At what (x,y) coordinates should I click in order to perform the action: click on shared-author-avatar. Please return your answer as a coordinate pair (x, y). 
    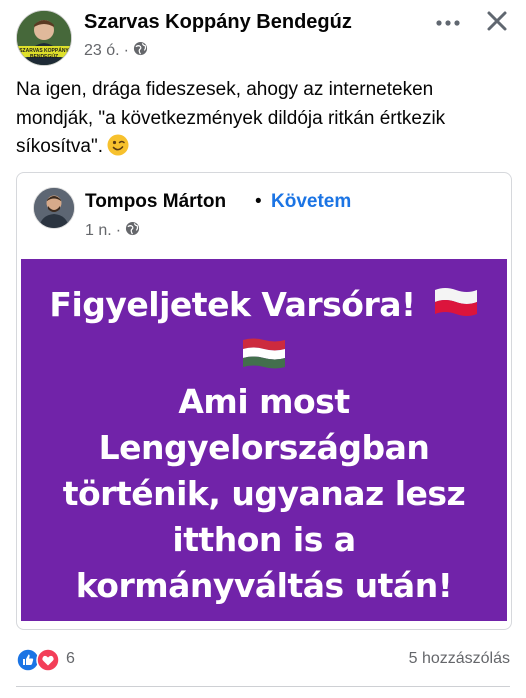
    Looking at the image, I should click on (54, 208).